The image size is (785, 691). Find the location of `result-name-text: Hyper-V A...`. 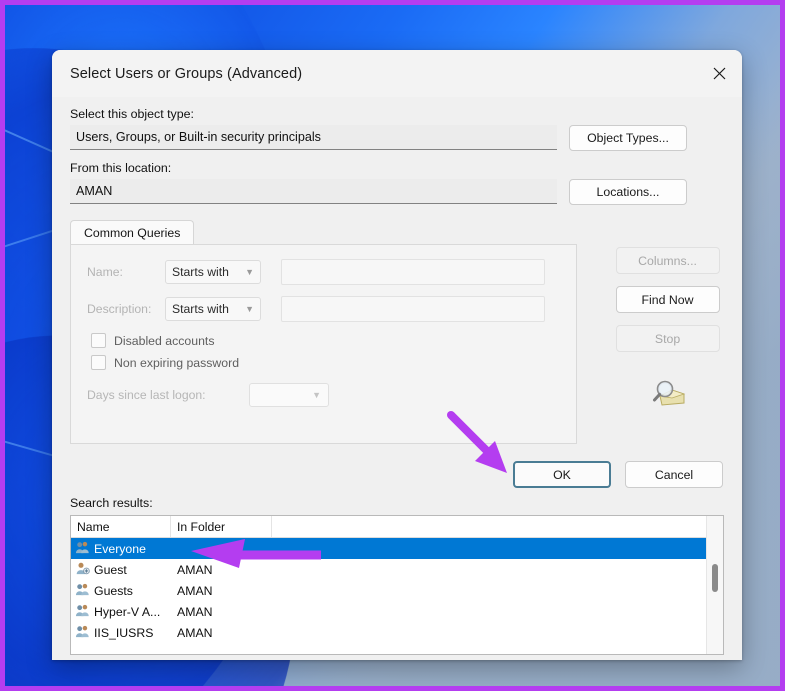

result-name-text: Hyper-V A... is located at coordinates (127, 611).